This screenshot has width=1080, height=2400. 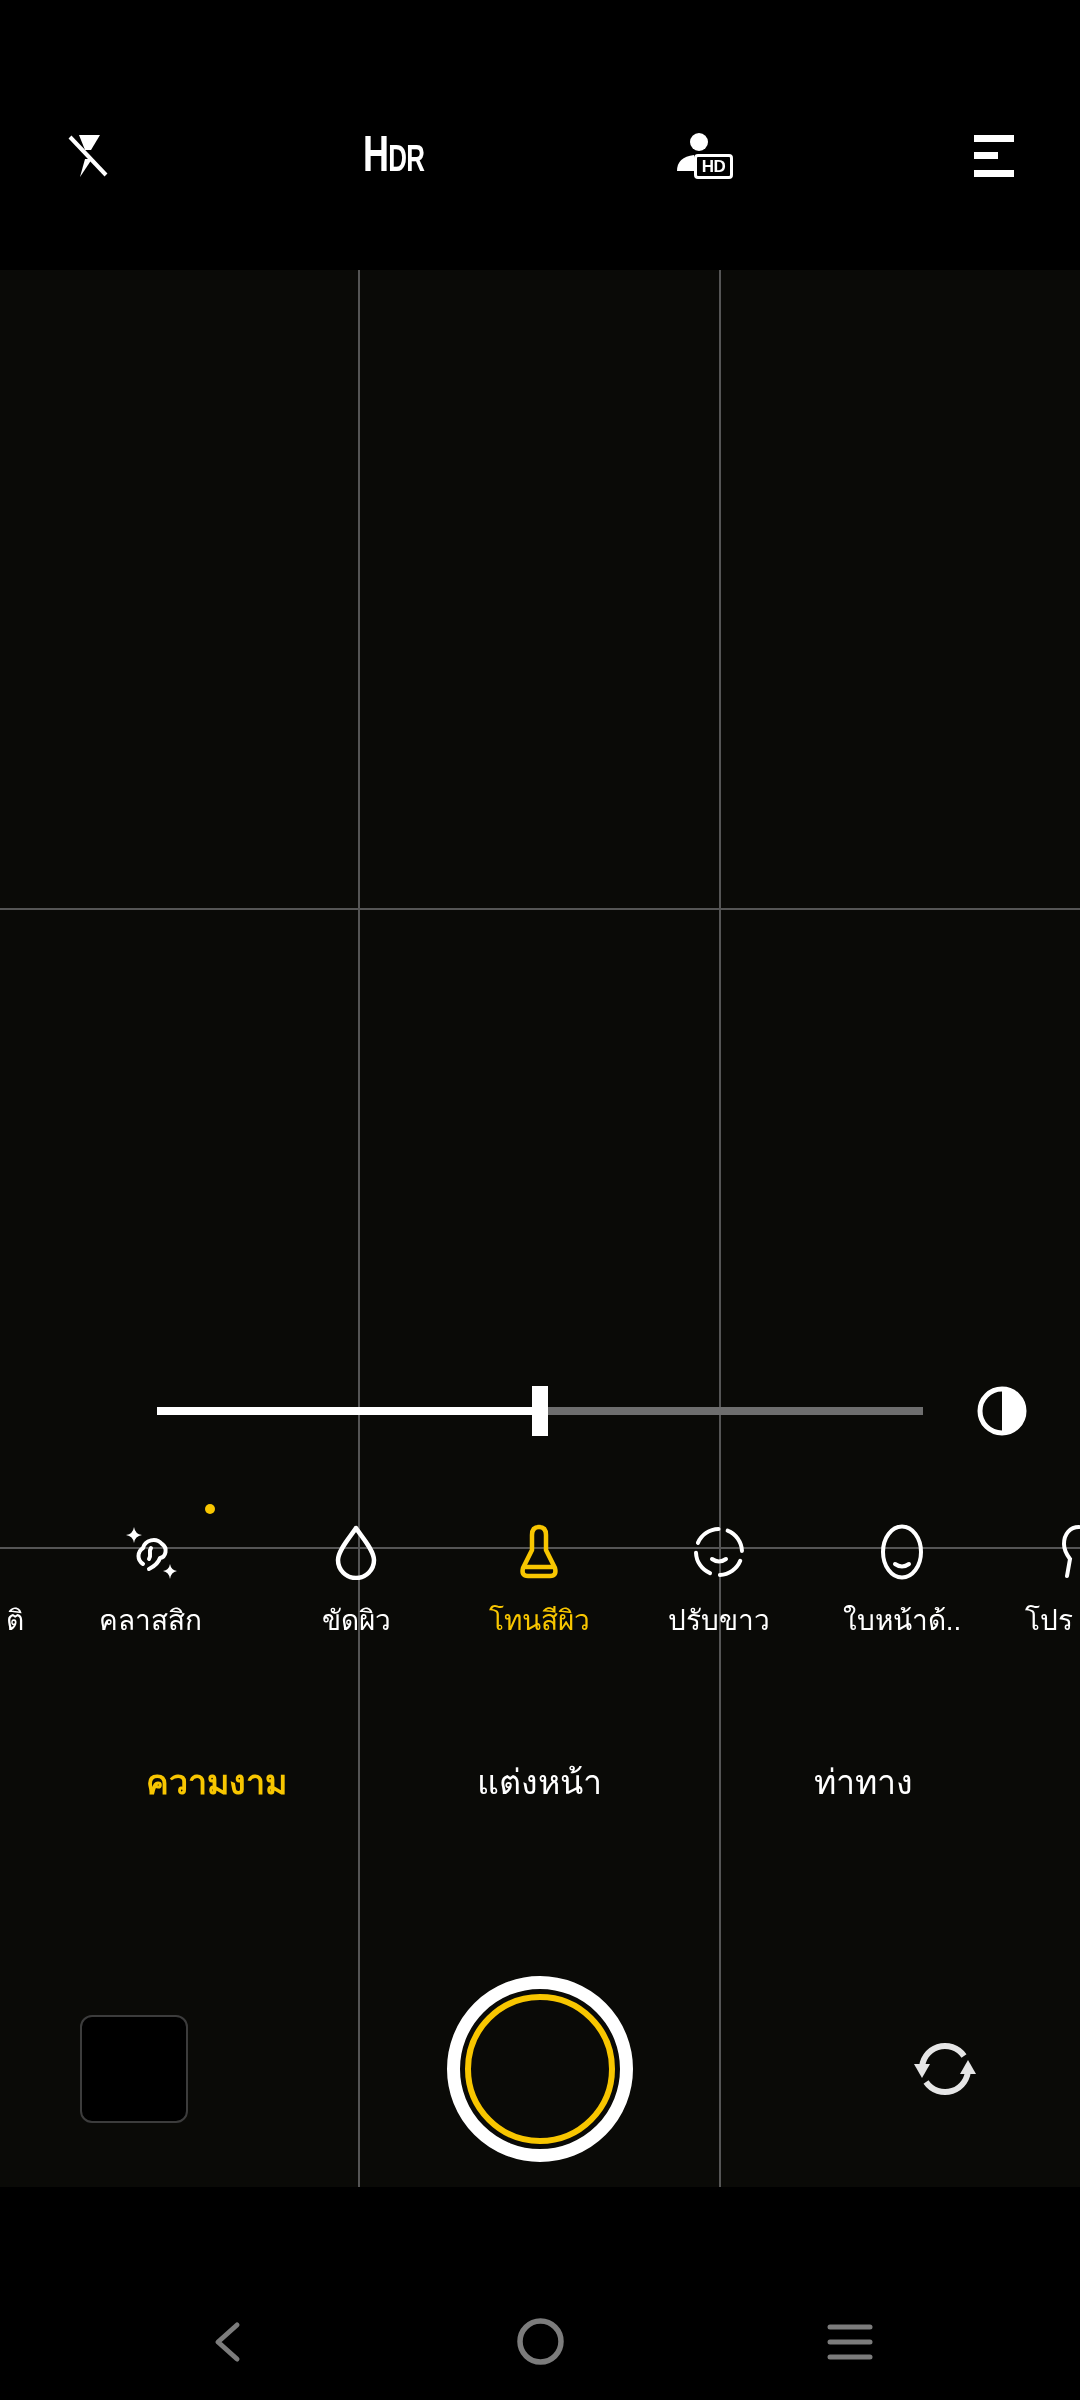 What do you see at coordinates (1002, 1411) in the screenshot?
I see `contrast-icon` at bounding box center [1002, 1411].